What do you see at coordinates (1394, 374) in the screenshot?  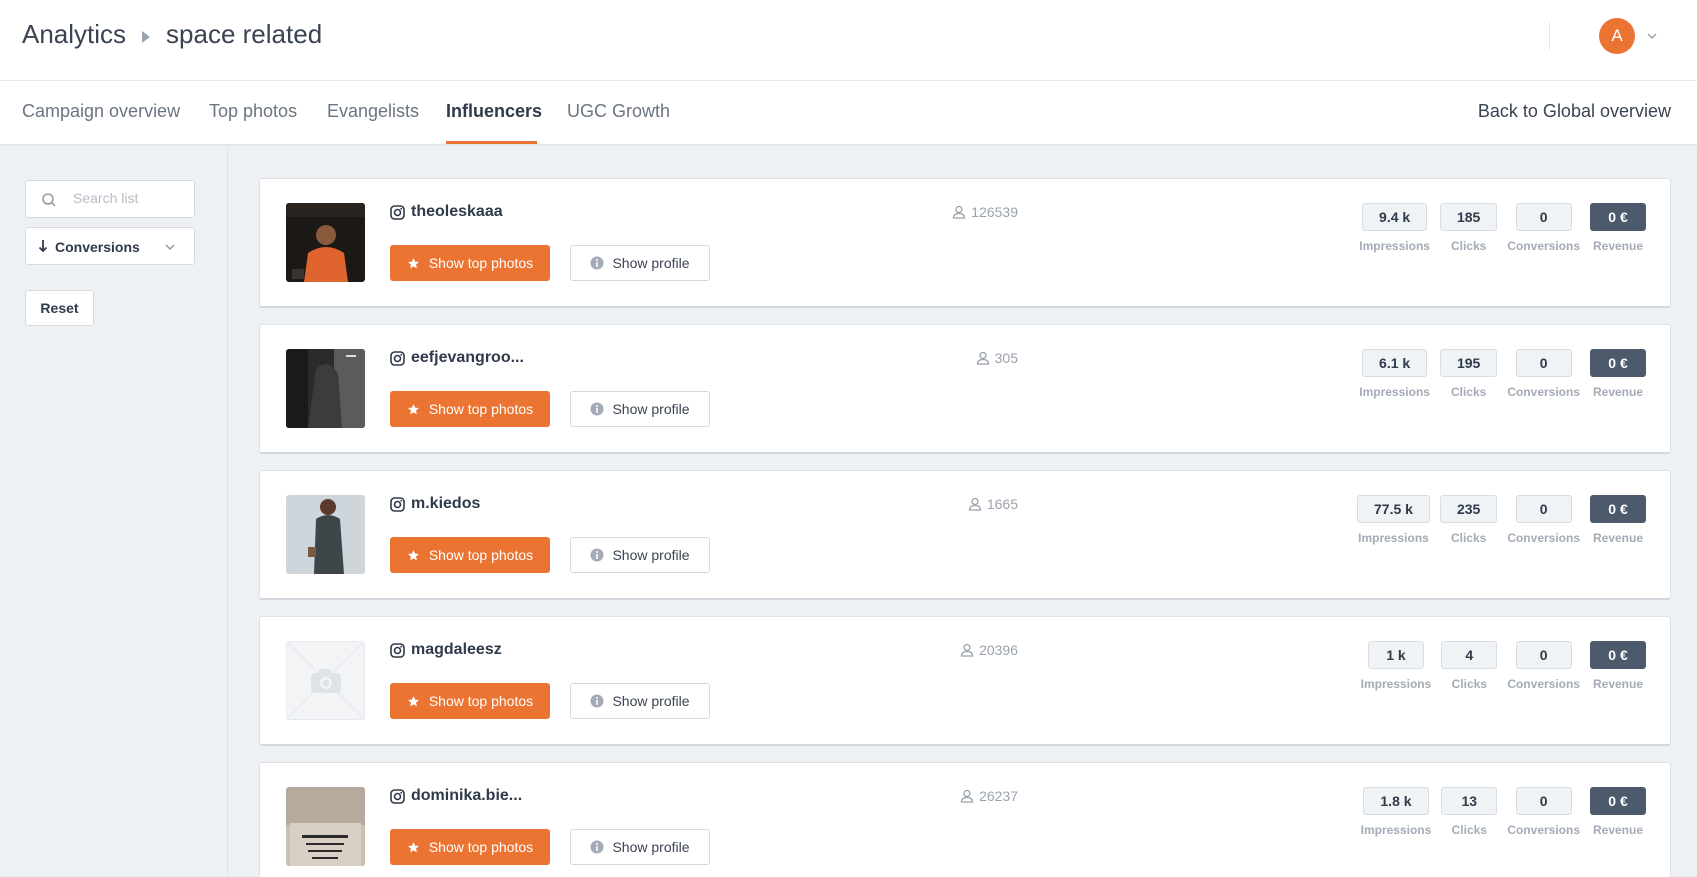 I see `metric-impressions: 6.1 k Impressions` at bounding box center [1394, 374].